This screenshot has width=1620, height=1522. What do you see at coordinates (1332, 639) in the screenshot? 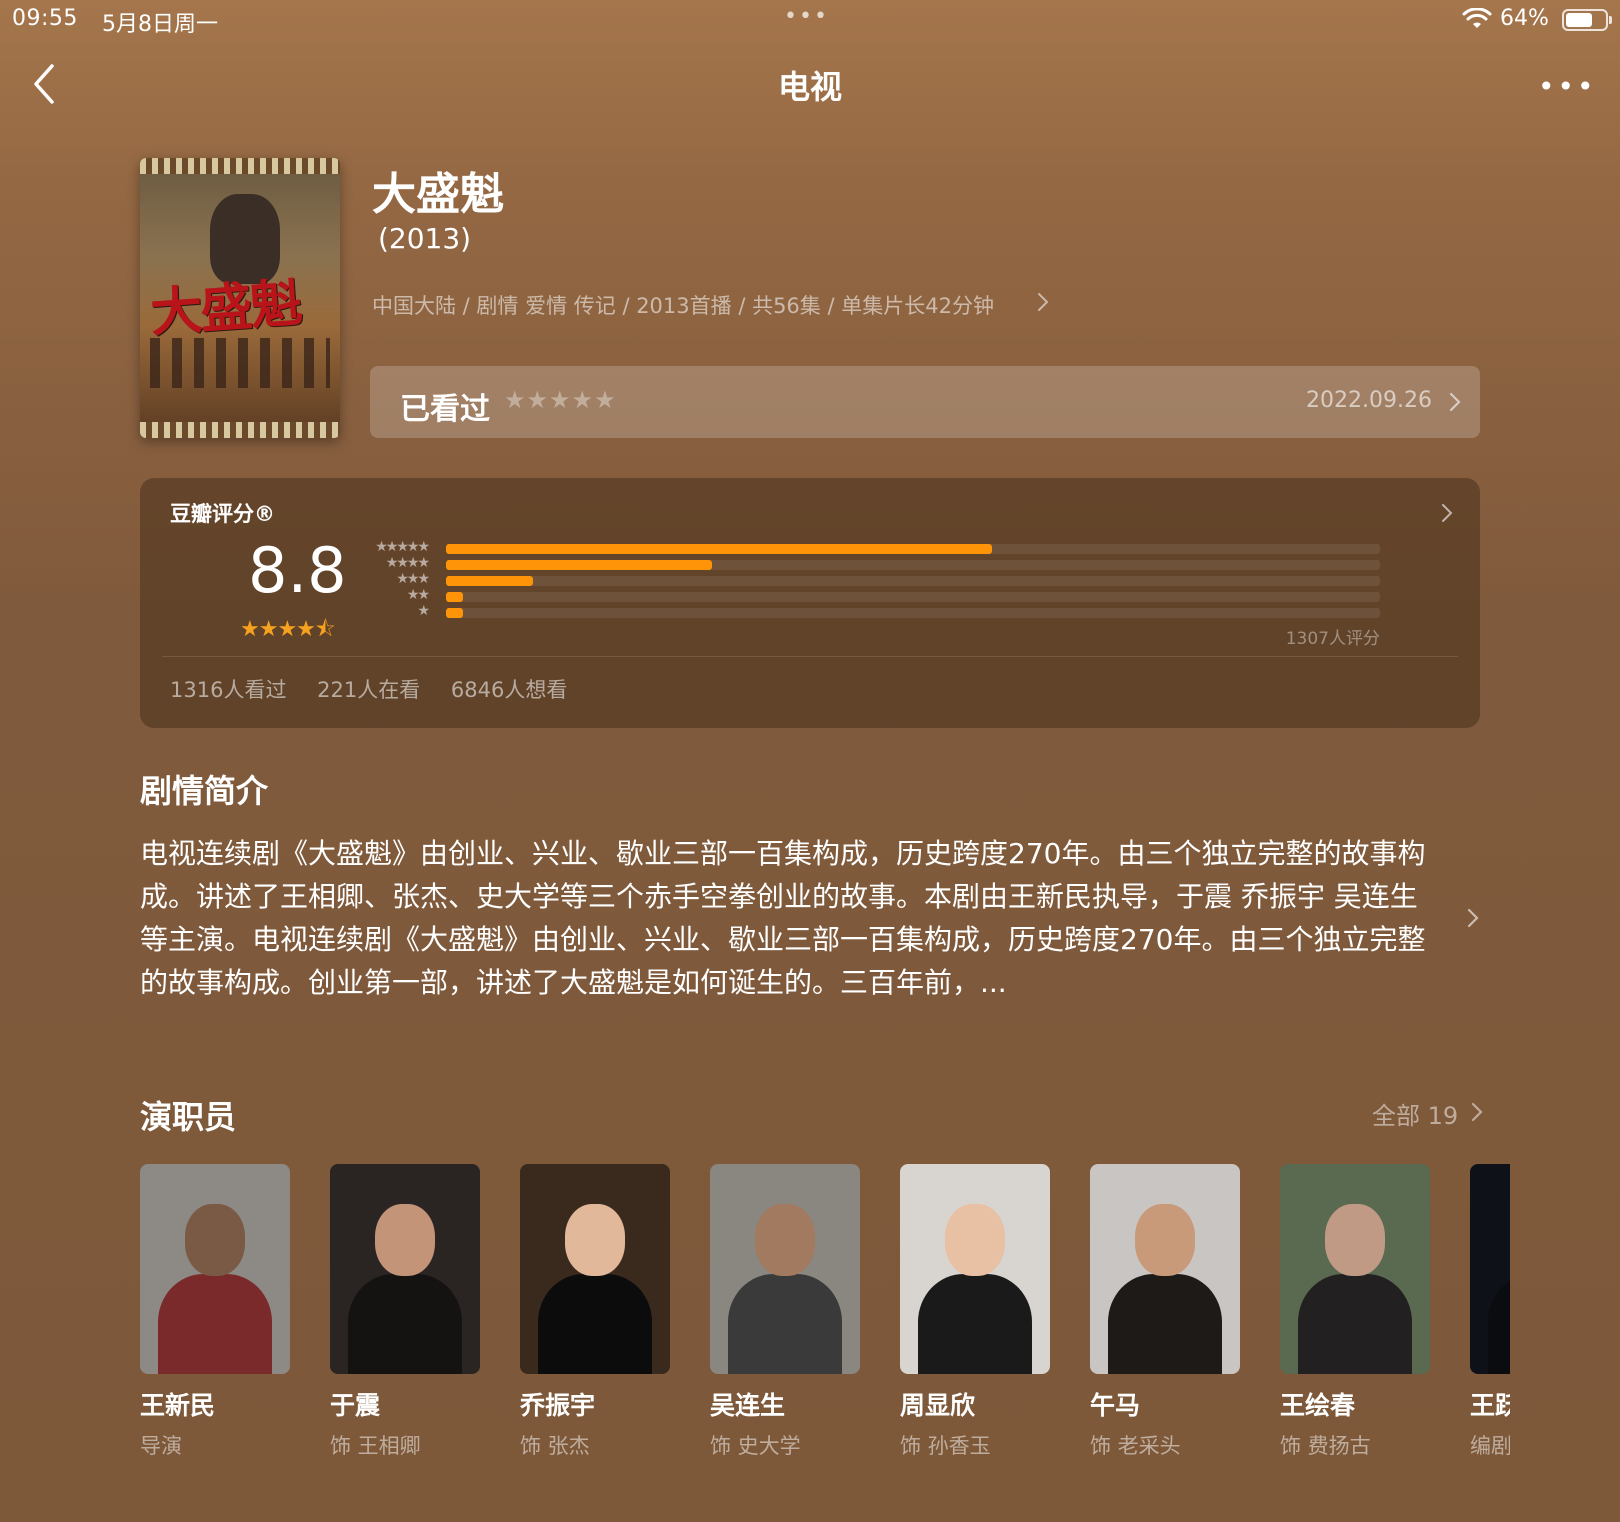
I see `total-raters: 1307人评分` at bounding box center [1332, 639].